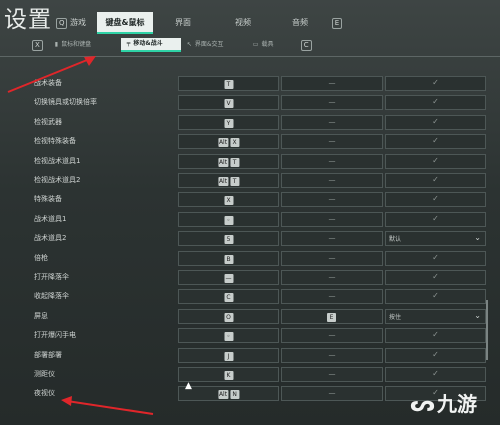 The image size is (500, 425). I want to click on primary-binding-cell: Alt X, so click(228, 142).